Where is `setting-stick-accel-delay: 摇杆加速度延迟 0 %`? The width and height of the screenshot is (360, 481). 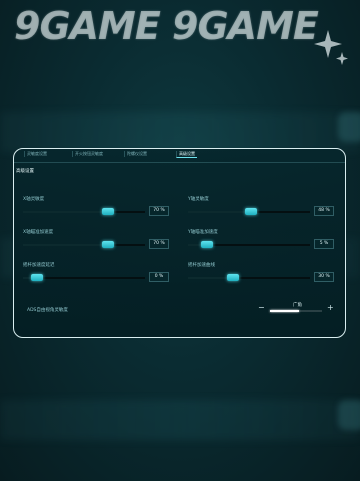 setting-stick-accel-delay: 摇杆加速度延迟 0 % is located at coordinates (93, 275).